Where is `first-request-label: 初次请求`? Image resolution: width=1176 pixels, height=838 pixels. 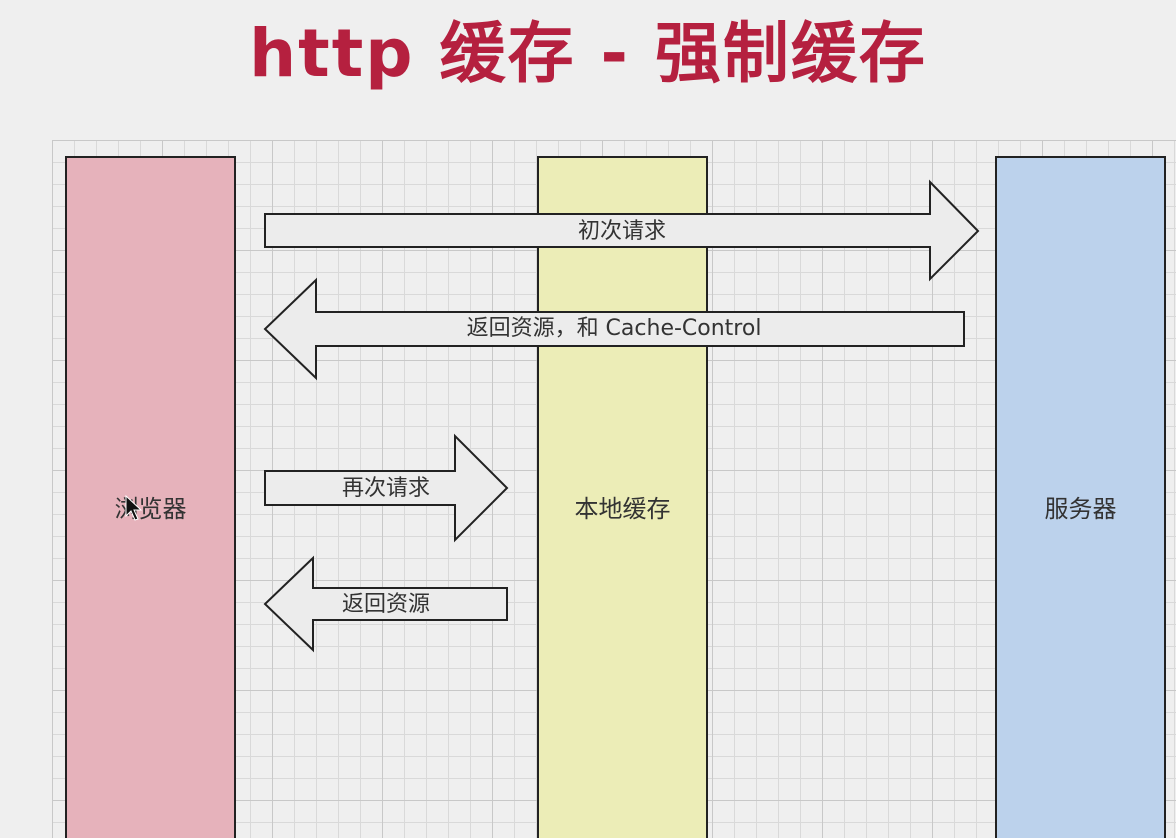 first-request-label: 初次请求 is located at coordinates (622, 231).